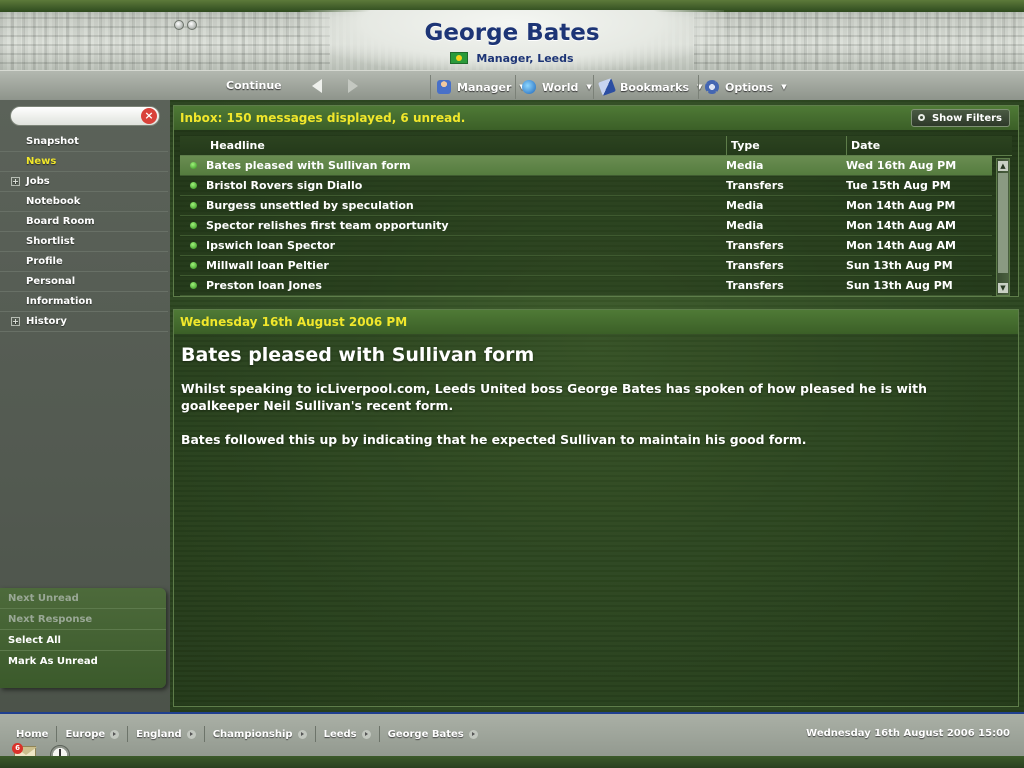 The image size is (1024, 768). What do you see at coordinates (84, 202) in the screenshot?
I see `sidebar-item-notebook: Notebook` at bounding box center [84, 202].